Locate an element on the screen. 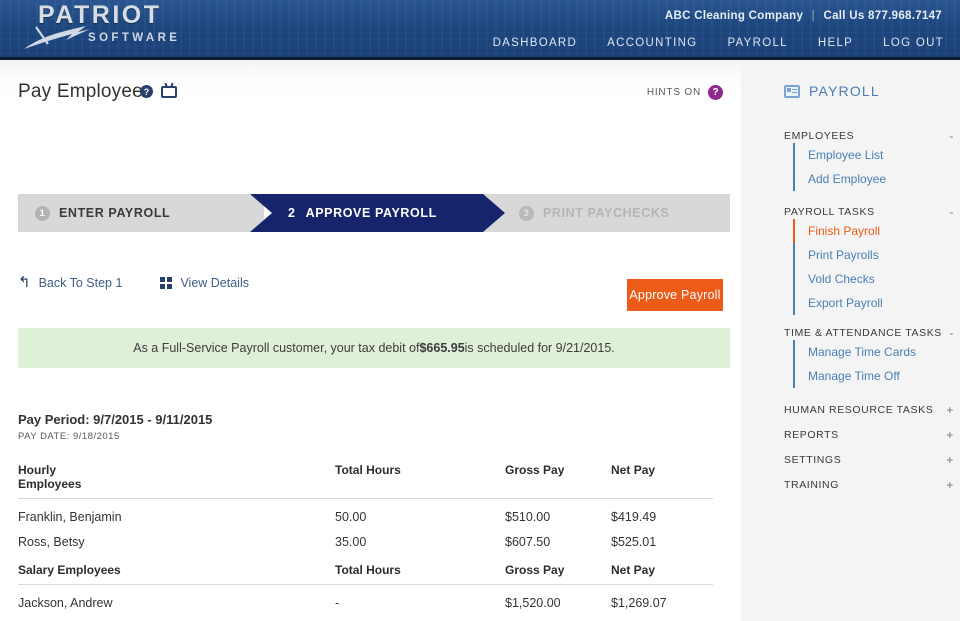  sidebar-group-label: EMPLOYEES is located at coordinates (819, 136).